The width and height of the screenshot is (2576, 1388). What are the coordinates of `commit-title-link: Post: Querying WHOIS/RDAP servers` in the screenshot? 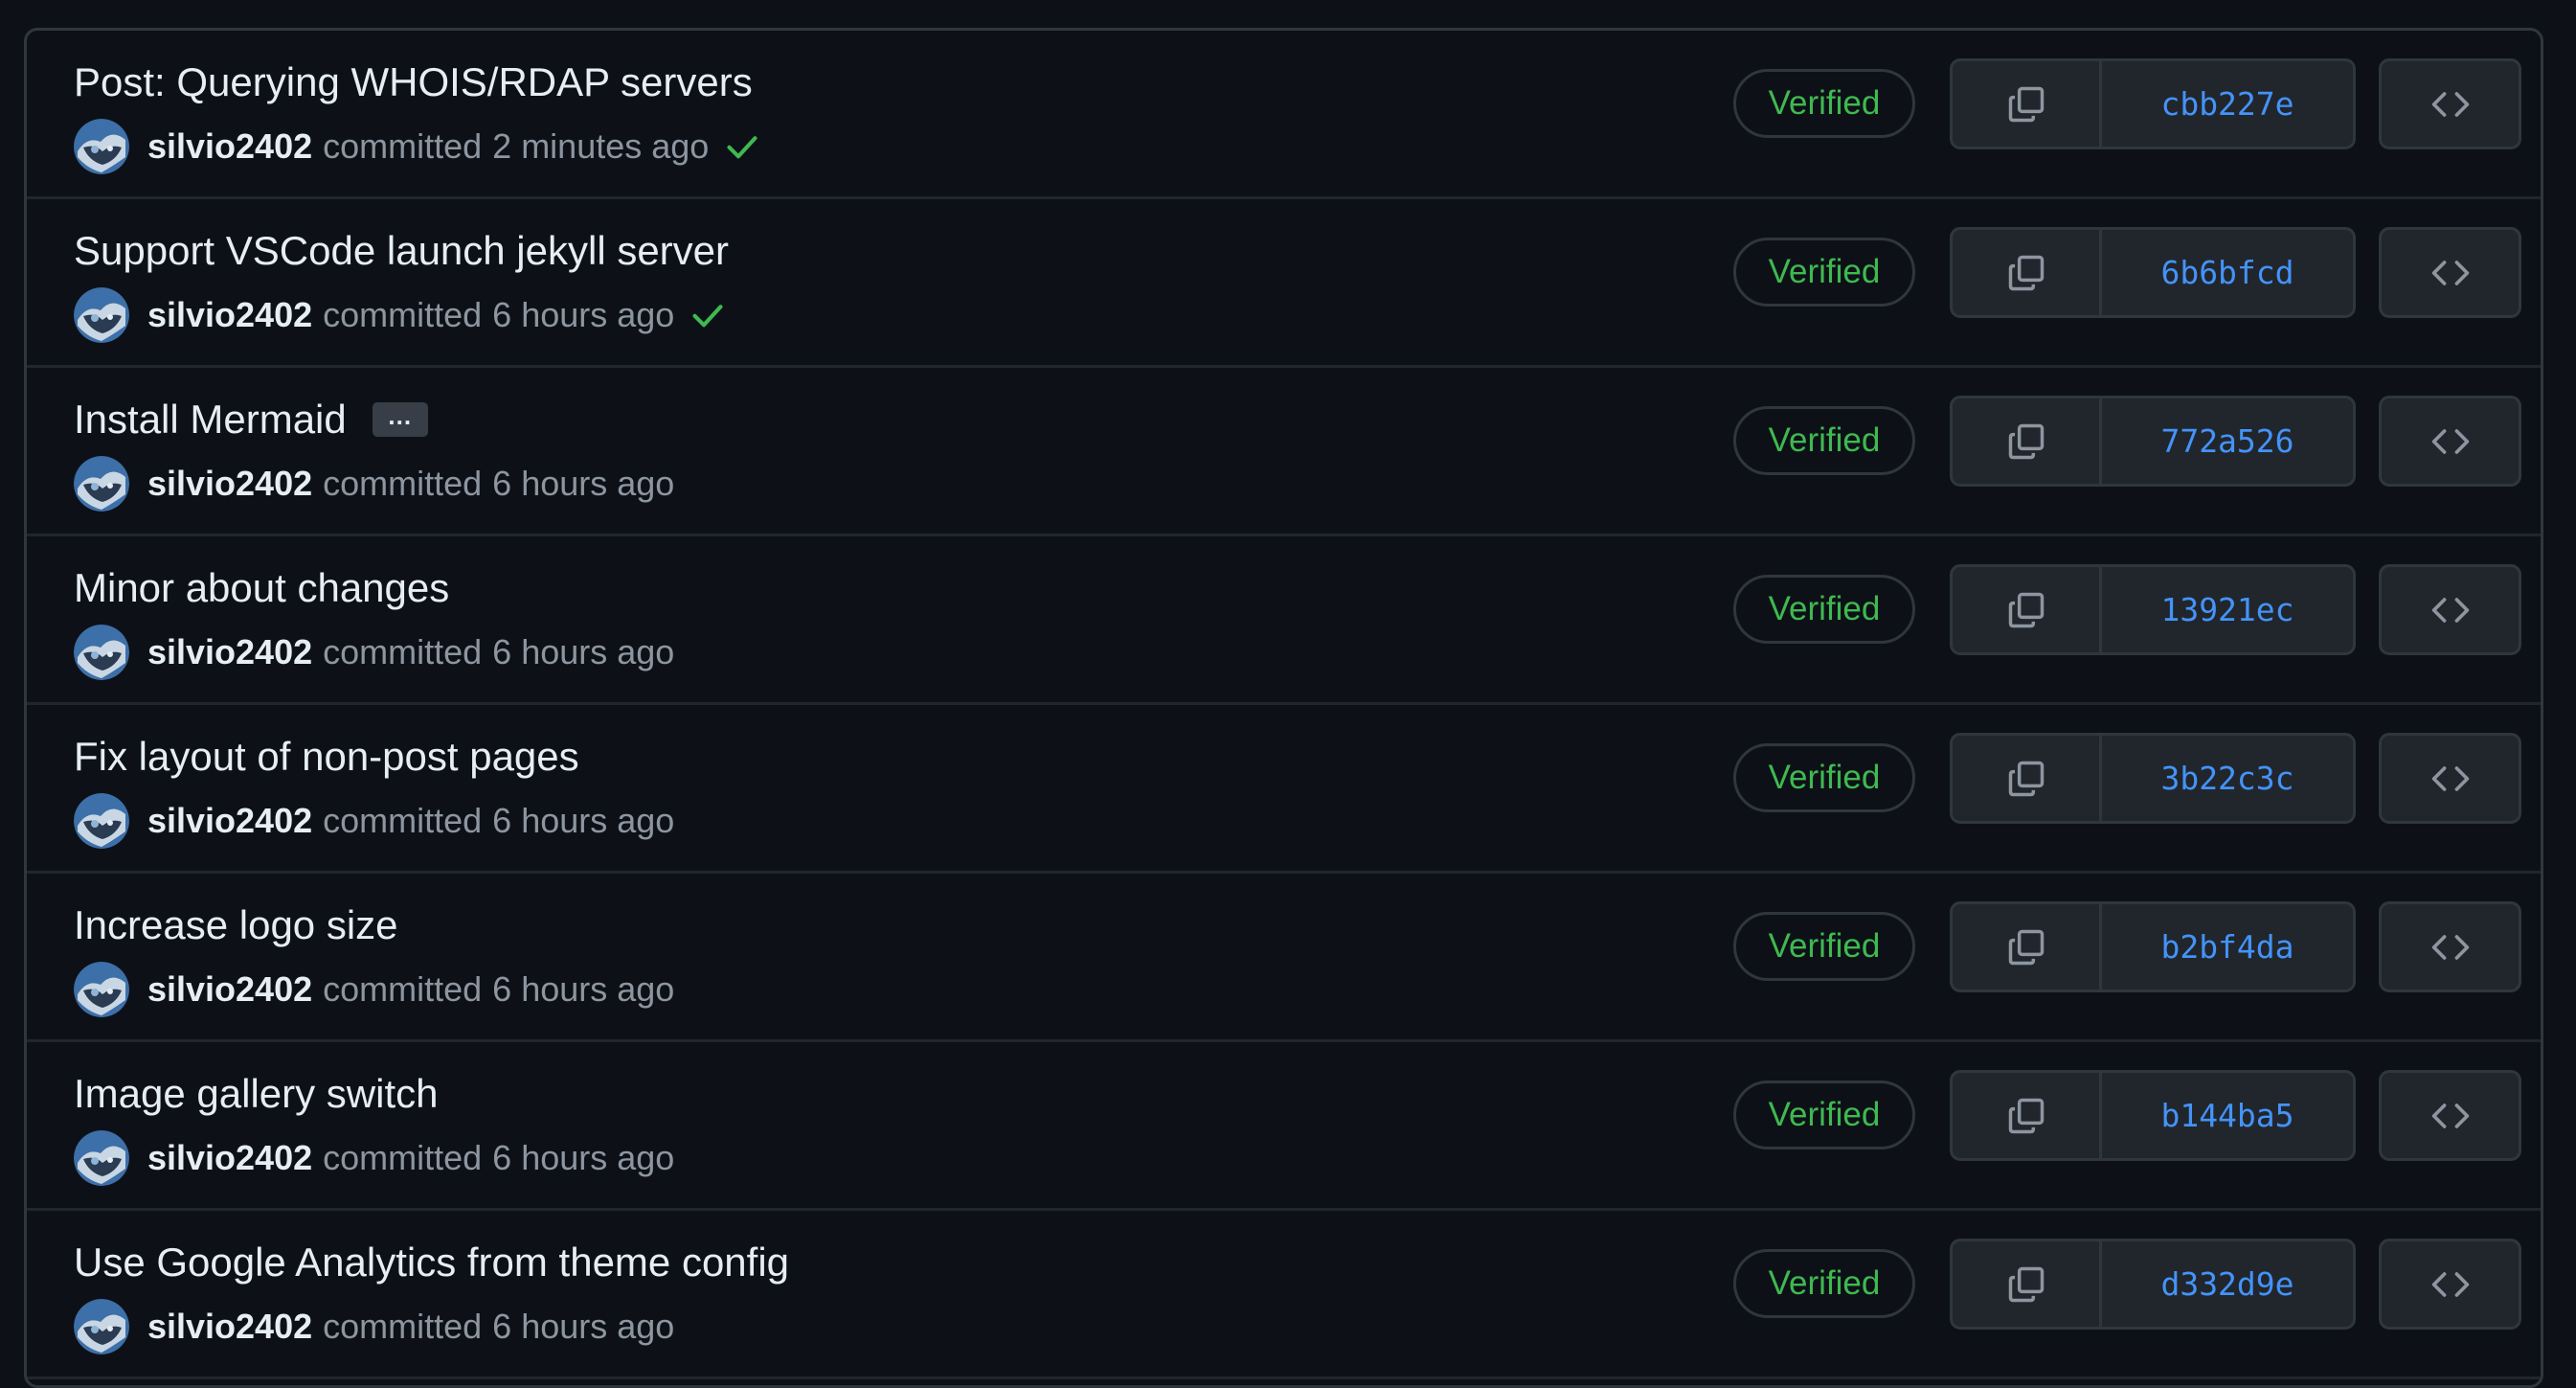 It's located at (413, 82).